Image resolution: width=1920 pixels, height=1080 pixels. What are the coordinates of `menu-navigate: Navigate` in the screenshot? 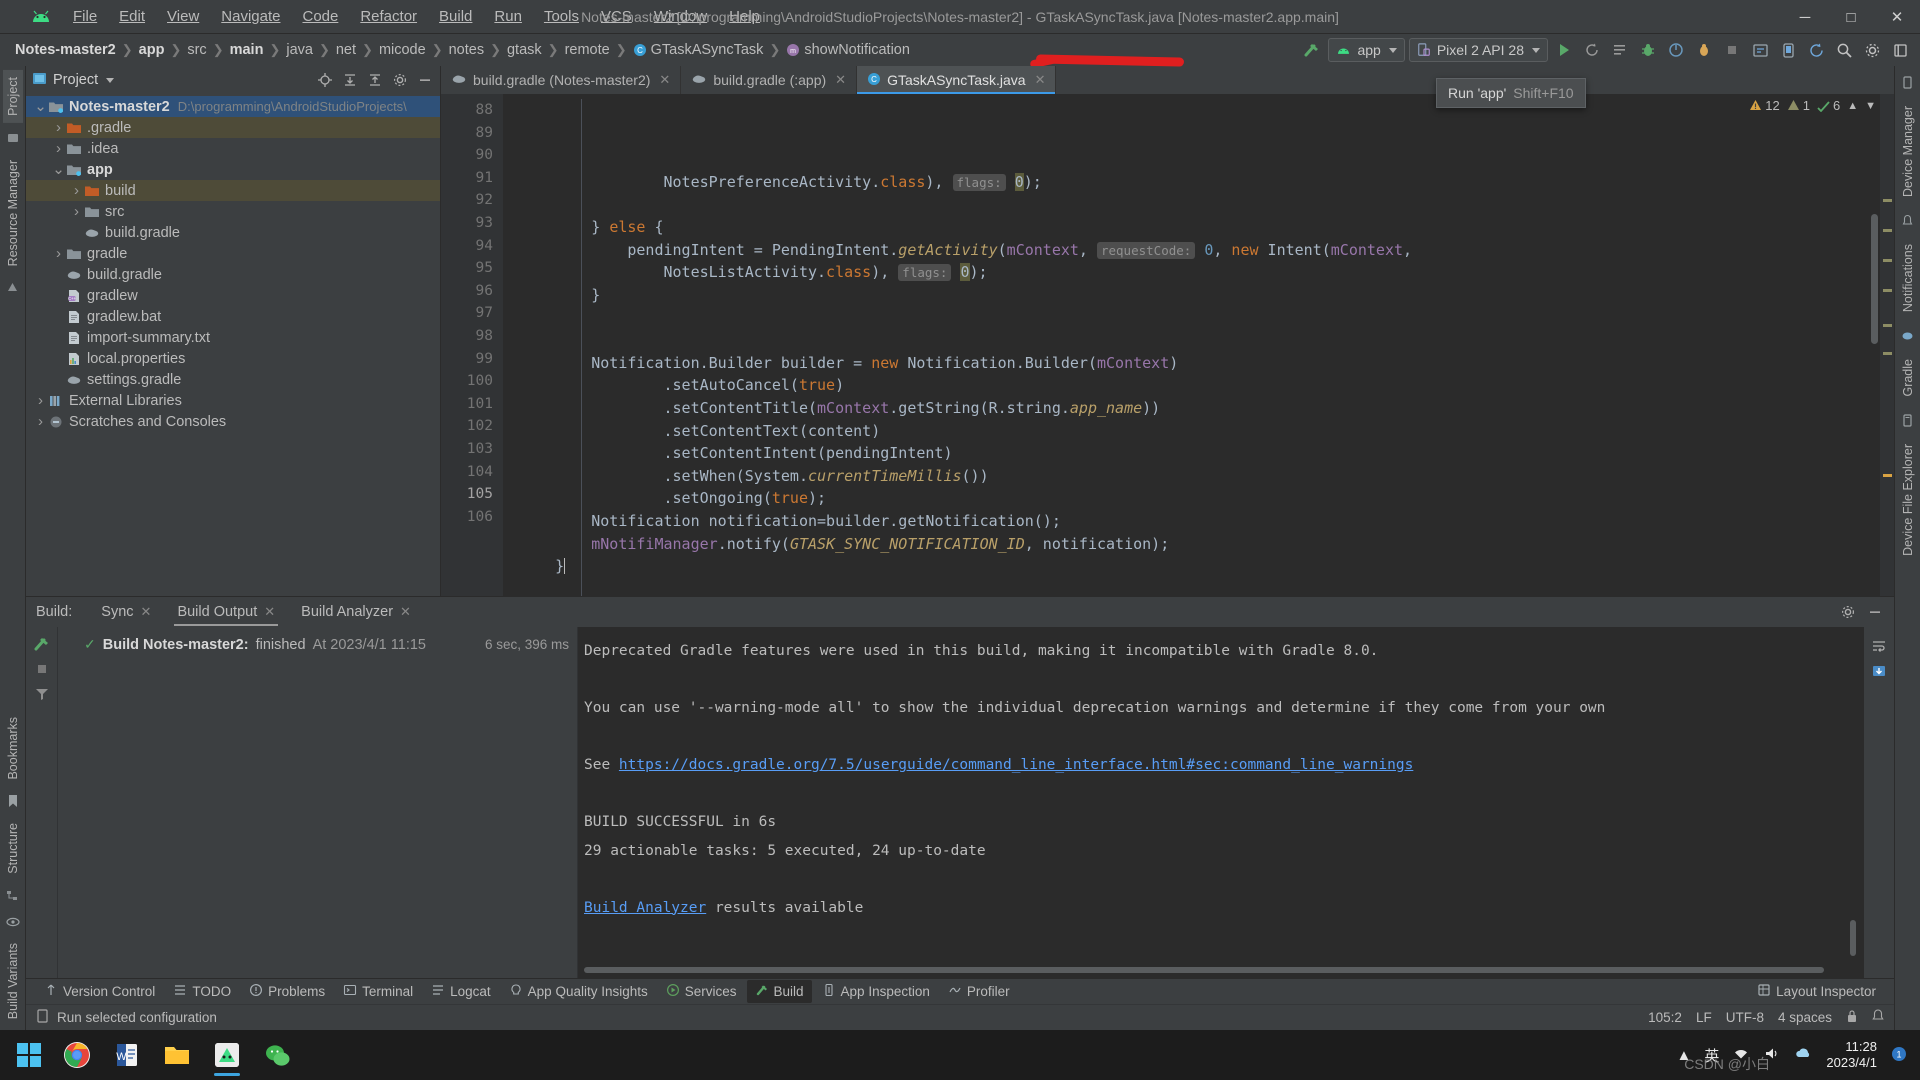 It's located at (250, 16).